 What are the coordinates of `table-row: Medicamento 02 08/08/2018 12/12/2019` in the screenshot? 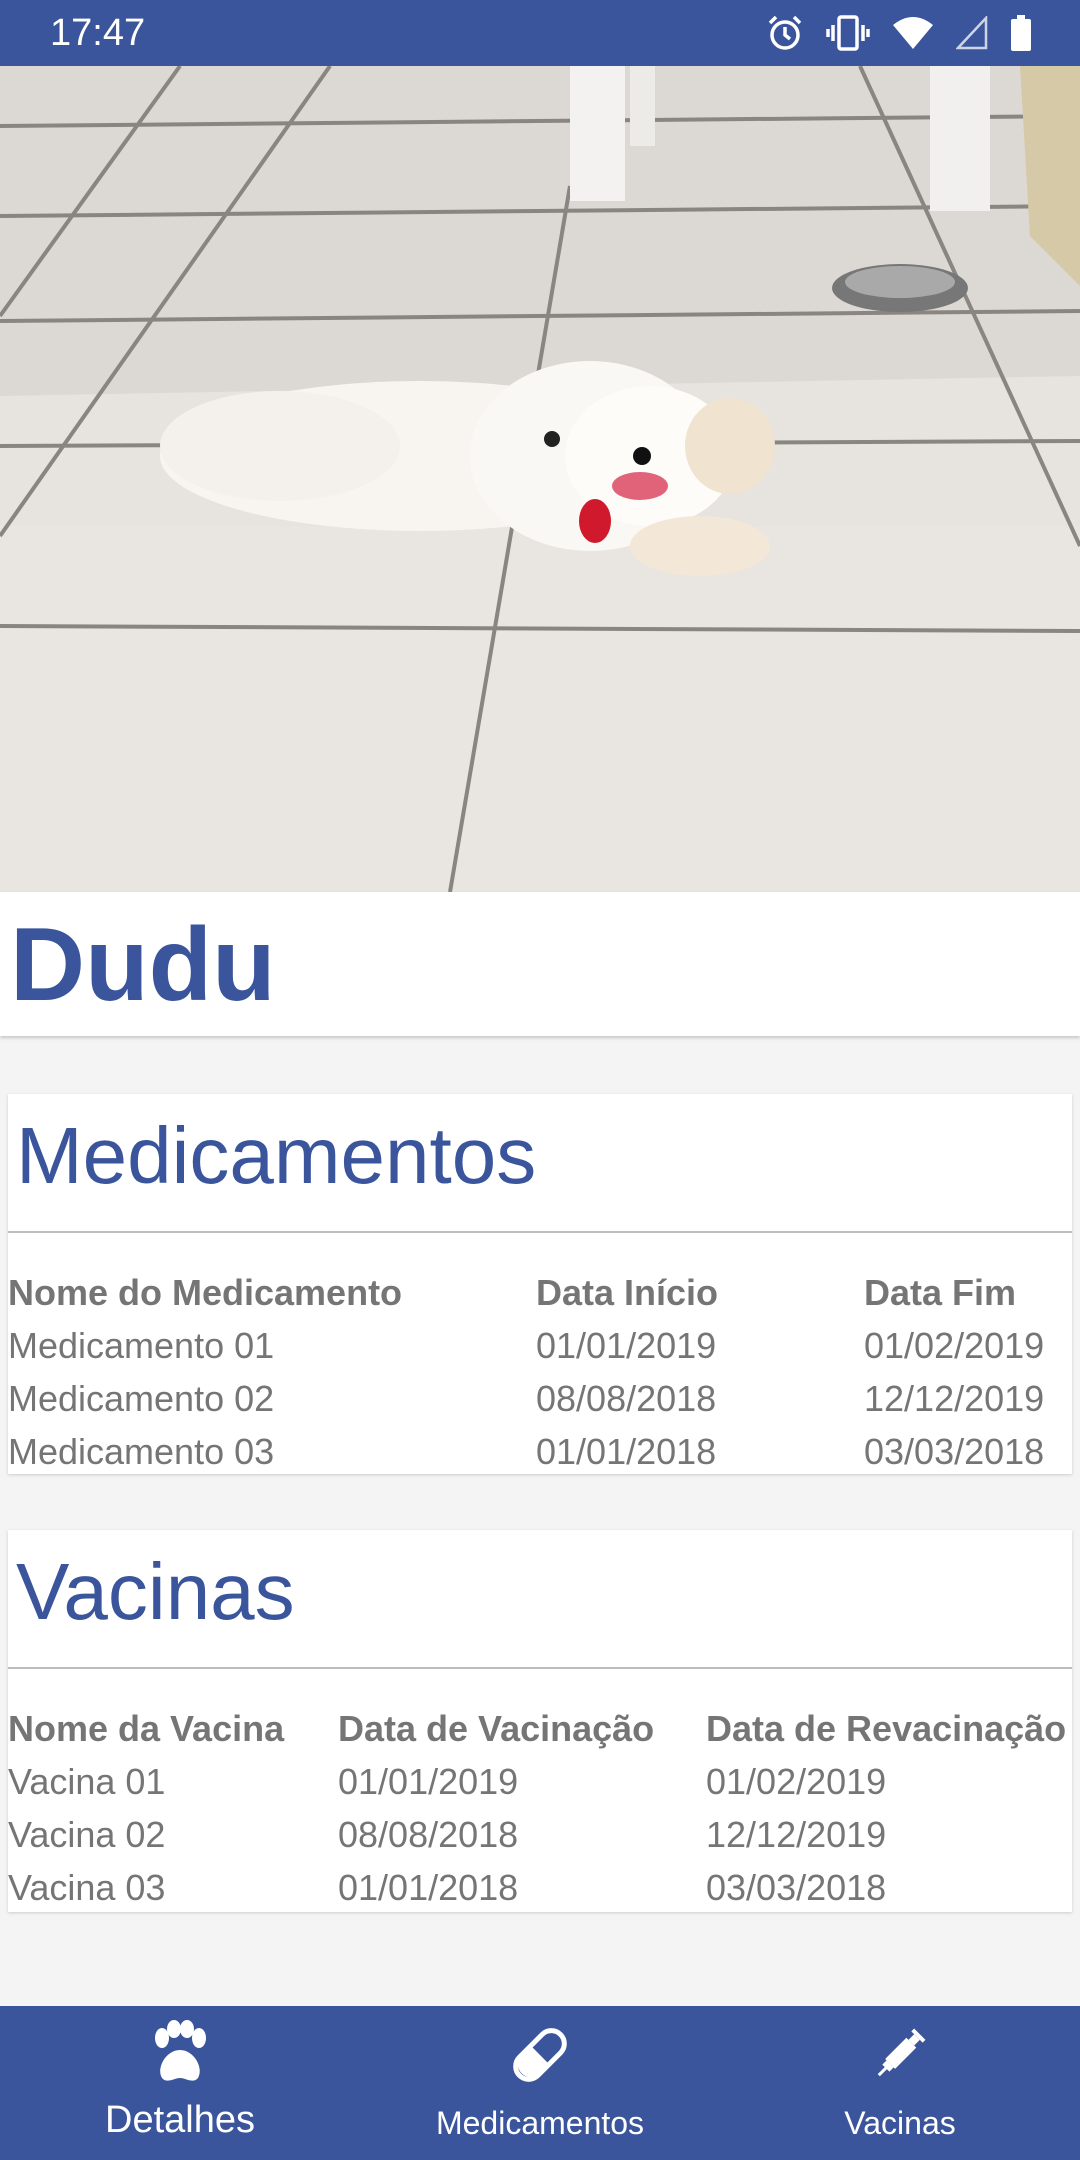 It's located at (540, 1398).